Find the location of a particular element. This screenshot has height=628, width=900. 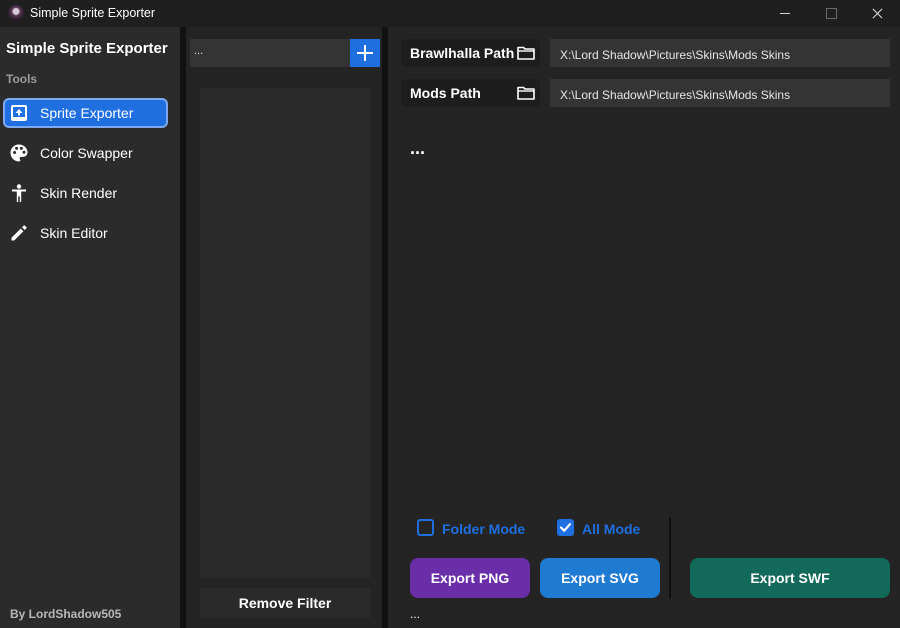

mods-path-selector: Mods Path is located at coordinates (470, 93).